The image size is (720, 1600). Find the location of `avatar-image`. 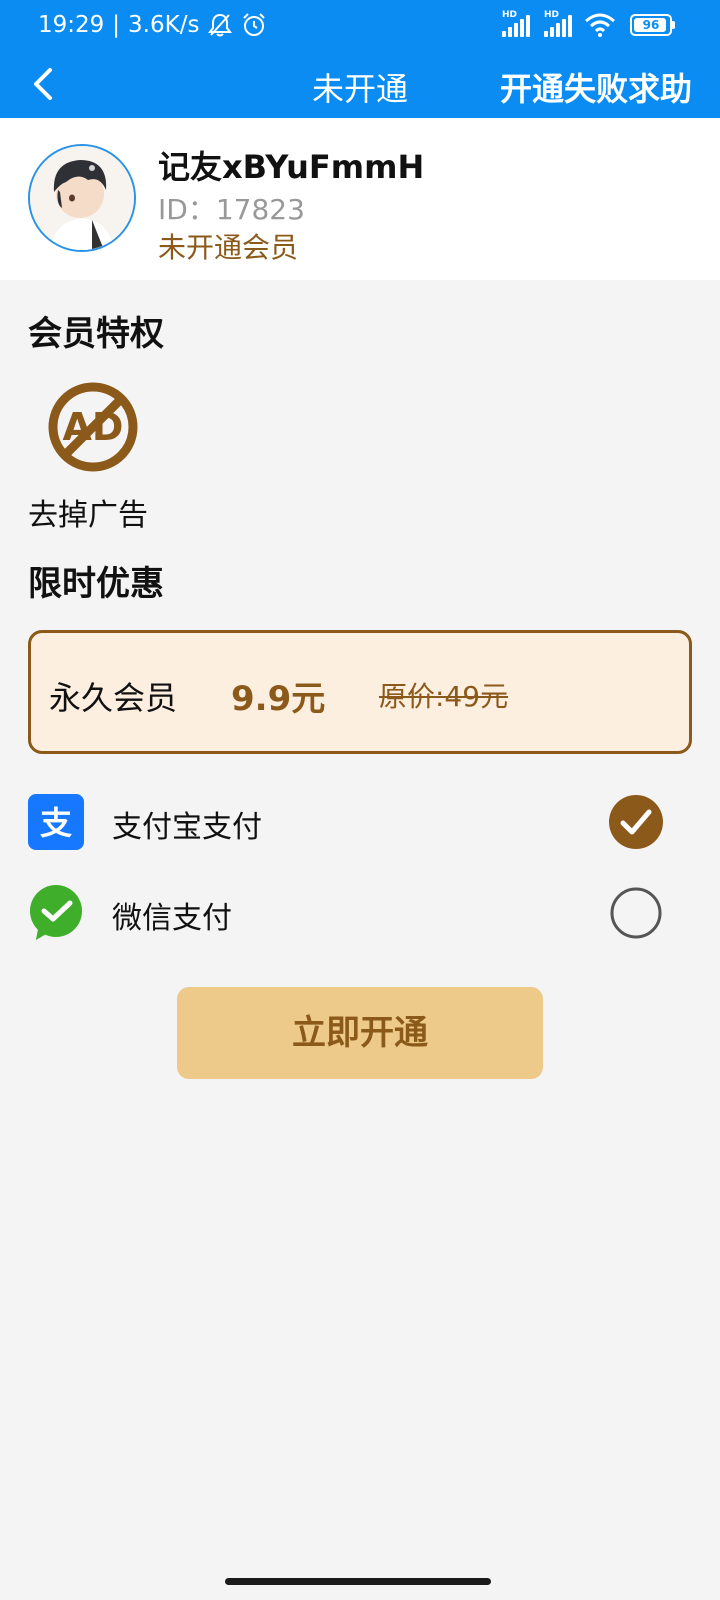

avatar-image is located at coordinates (82, 198).